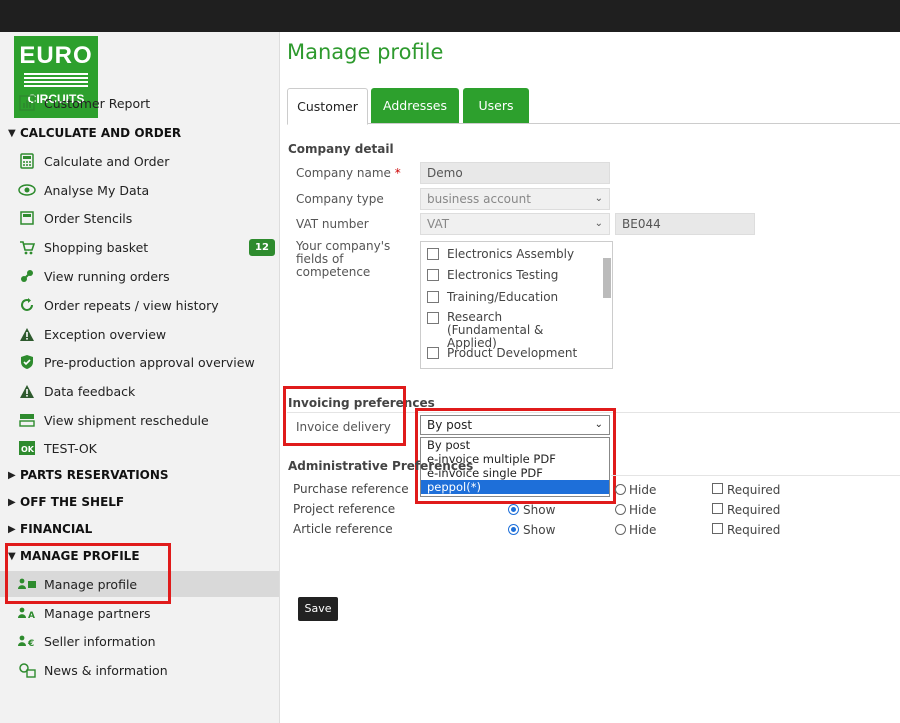 This screenshot has width=900, height=723. What do you see at coordinates (415, 105) in the screenshot?
I see `tab-addresses: Addresses` at bounding box center [415, 105].